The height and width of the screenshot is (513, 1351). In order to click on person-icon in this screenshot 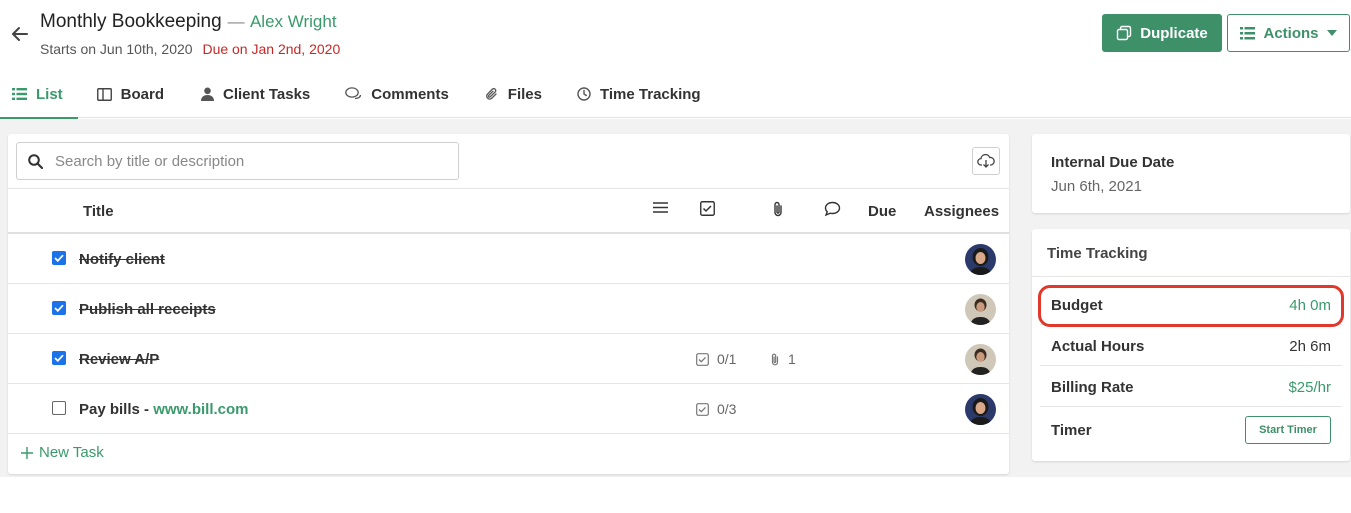, I will do `click(208, 94)`.